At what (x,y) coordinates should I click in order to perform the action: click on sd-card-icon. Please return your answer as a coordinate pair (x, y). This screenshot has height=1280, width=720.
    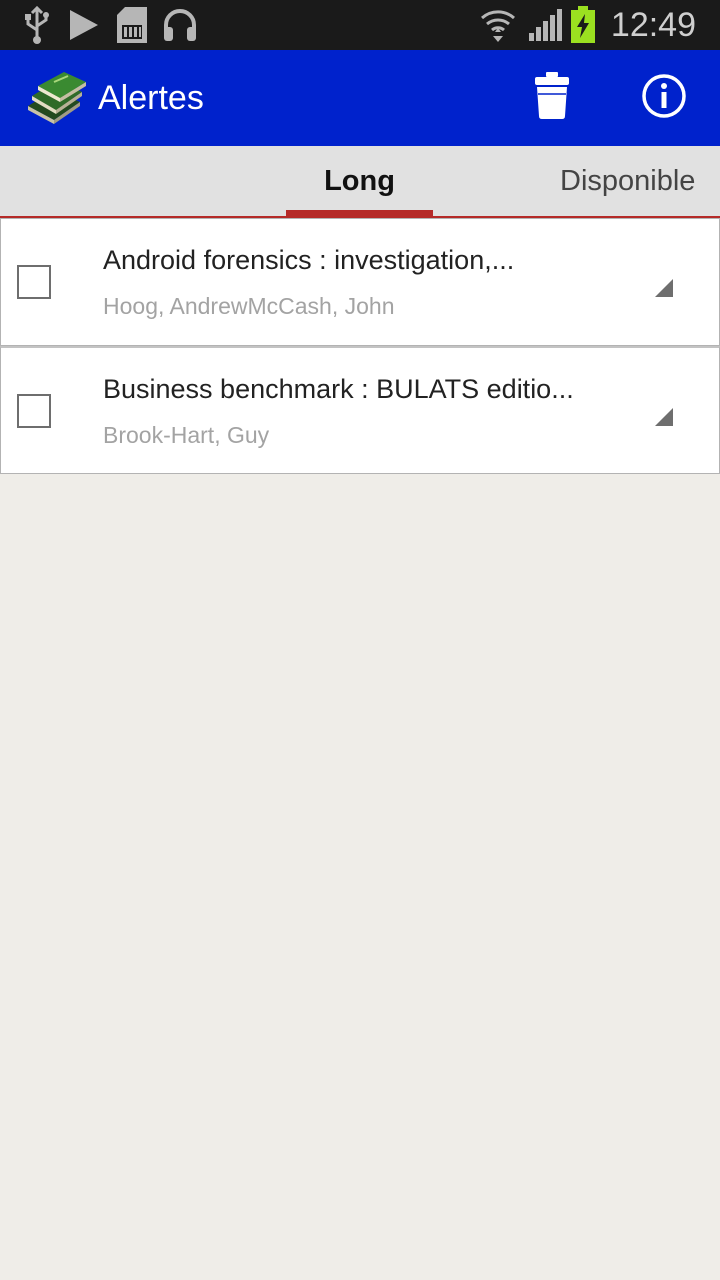
    Looking at the image, I should click on (132, 25).